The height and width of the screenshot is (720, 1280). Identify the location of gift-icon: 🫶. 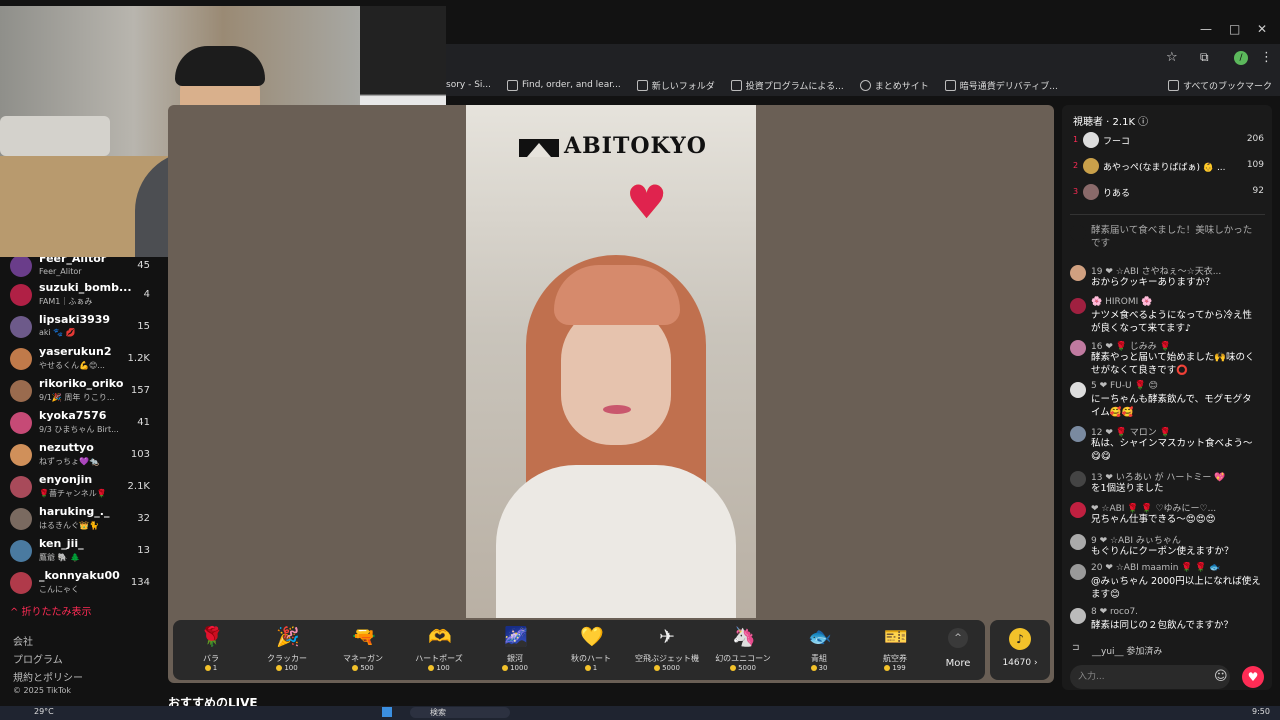
(440, 637).